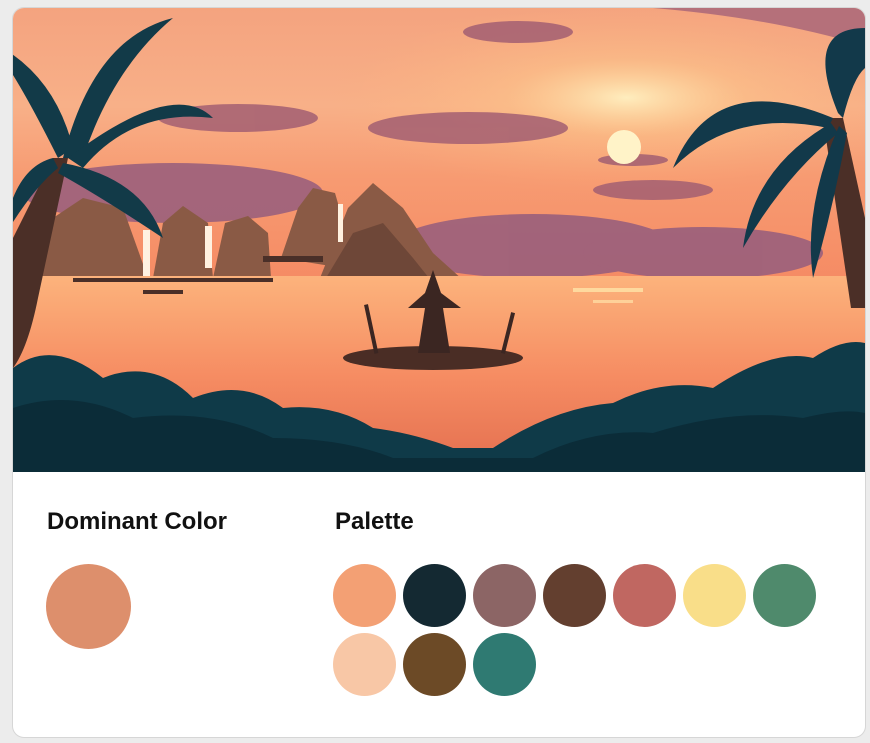 The image size is (870, 743). Describe the element at coordinates (88, 606) in the screenshot. I see `dominant-color-swatch` at that location.